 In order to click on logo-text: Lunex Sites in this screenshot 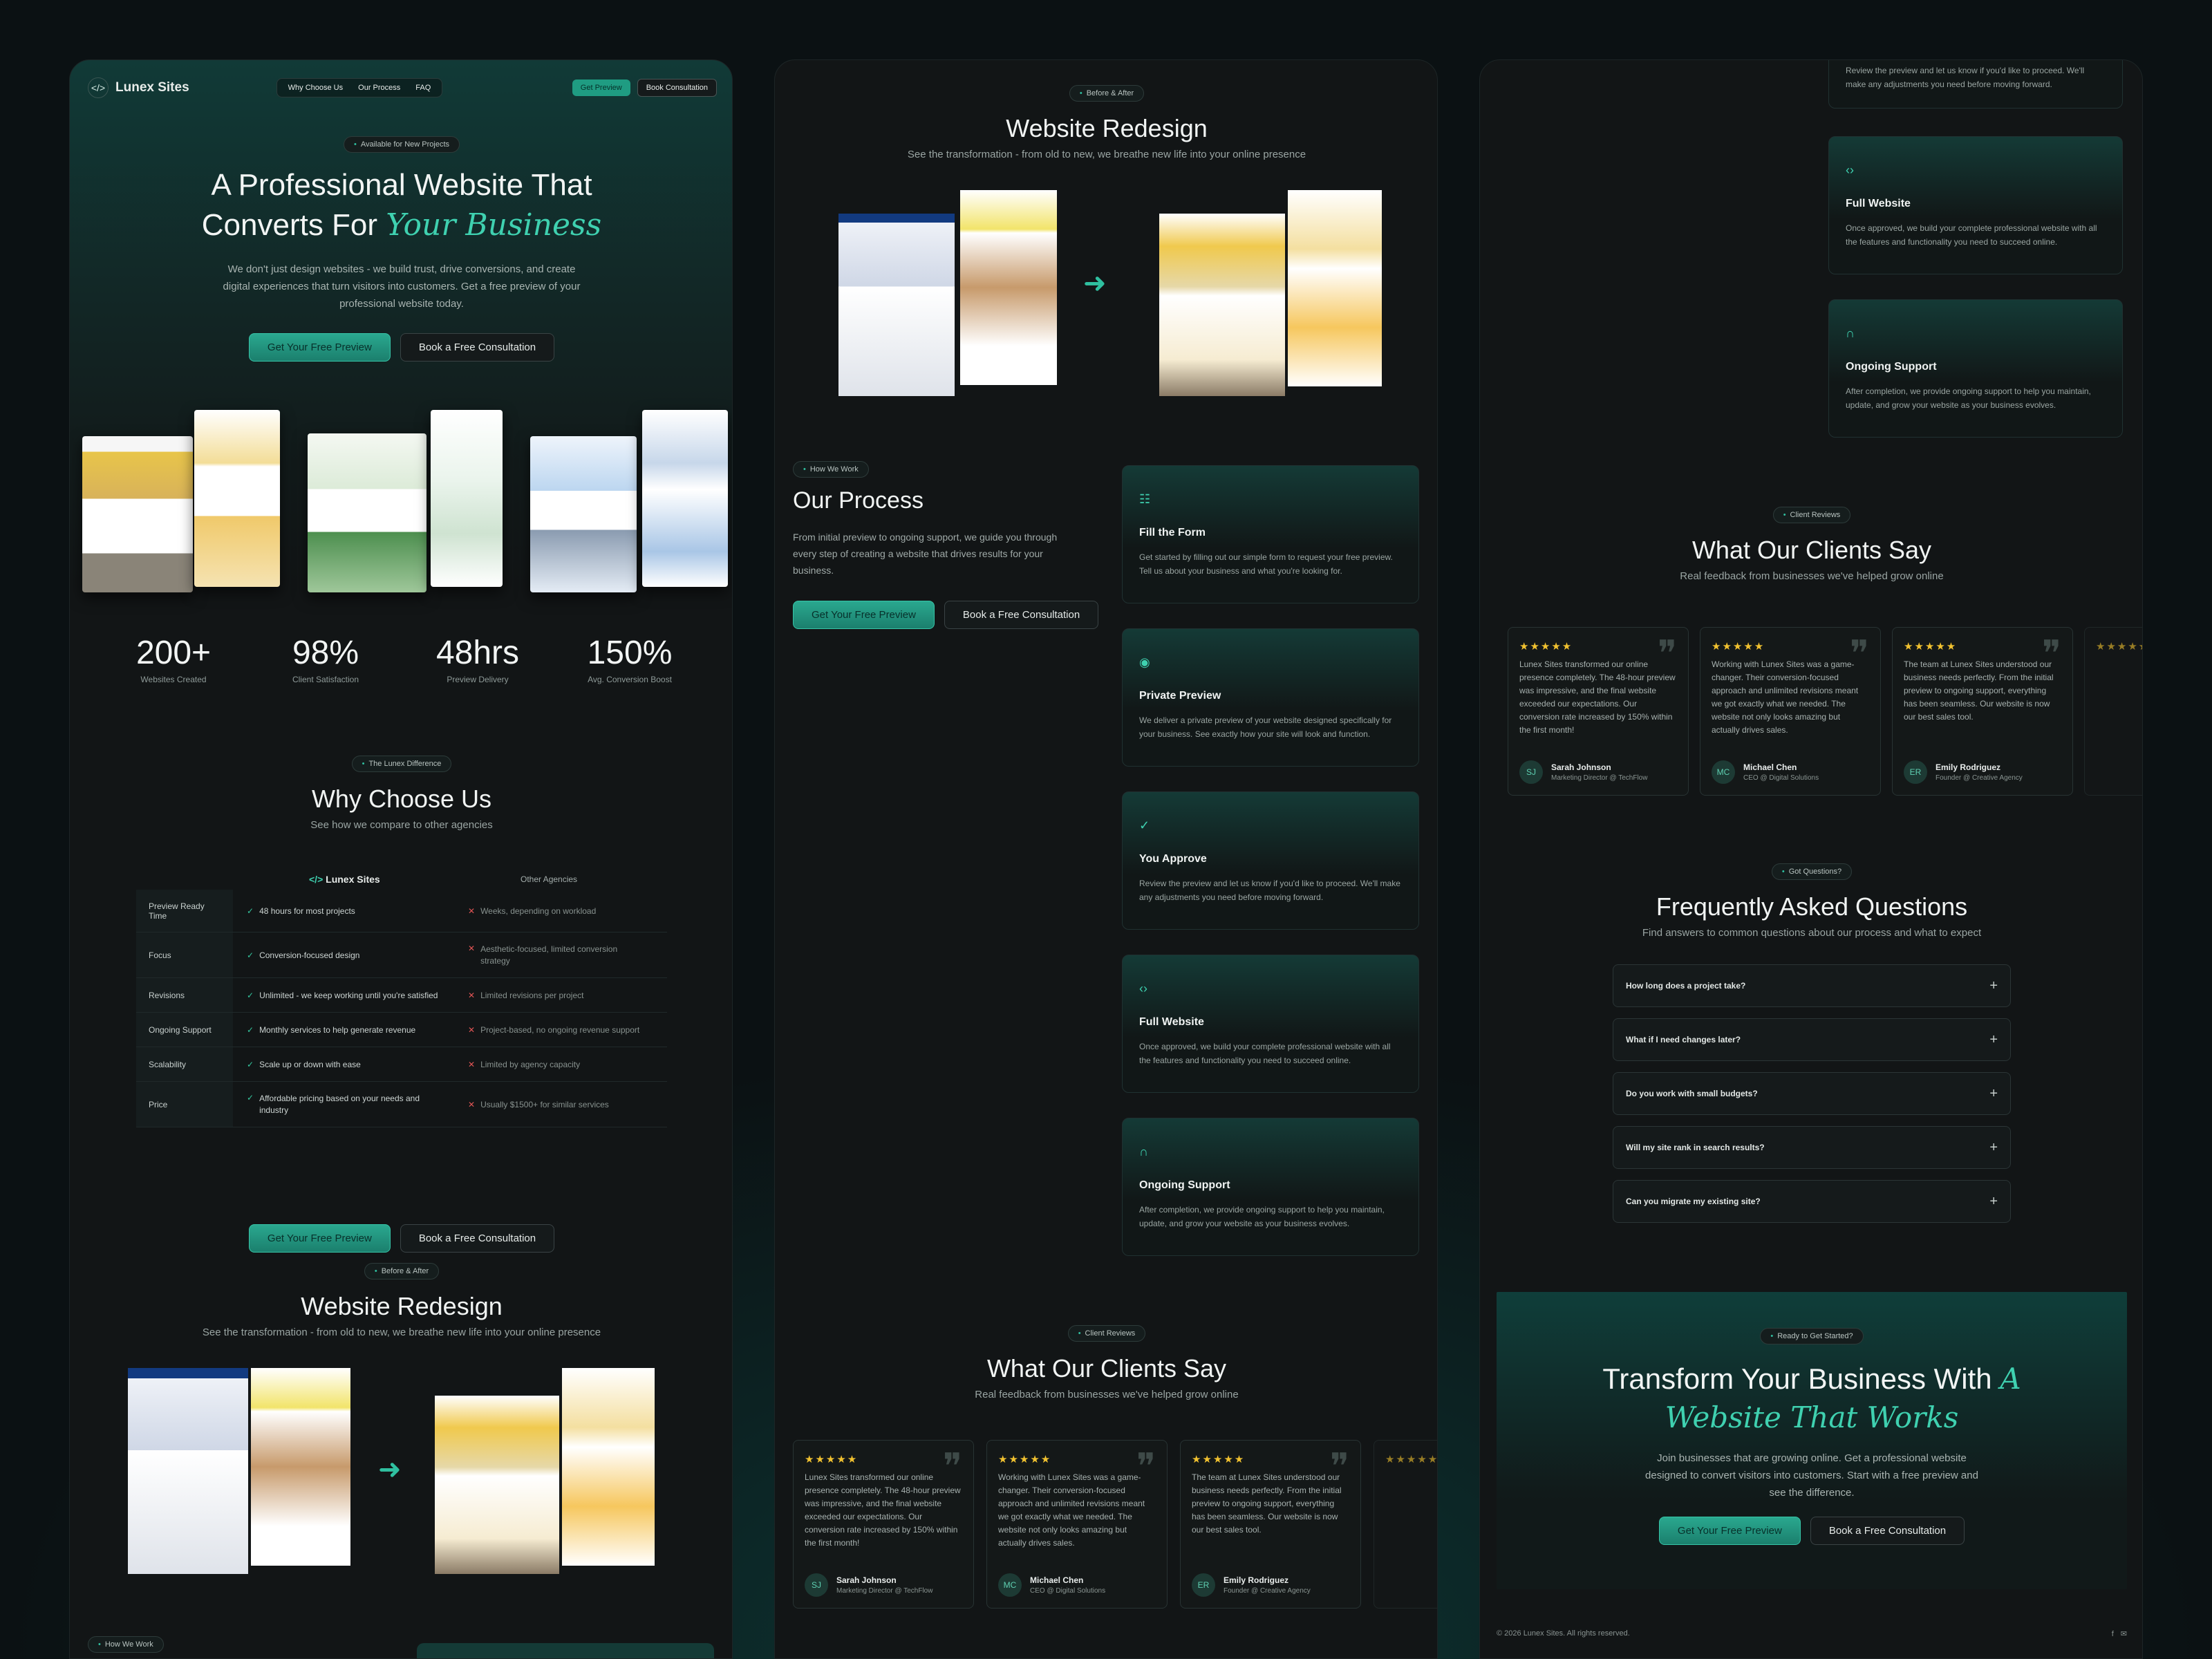, I will do `click(152, 88)`.